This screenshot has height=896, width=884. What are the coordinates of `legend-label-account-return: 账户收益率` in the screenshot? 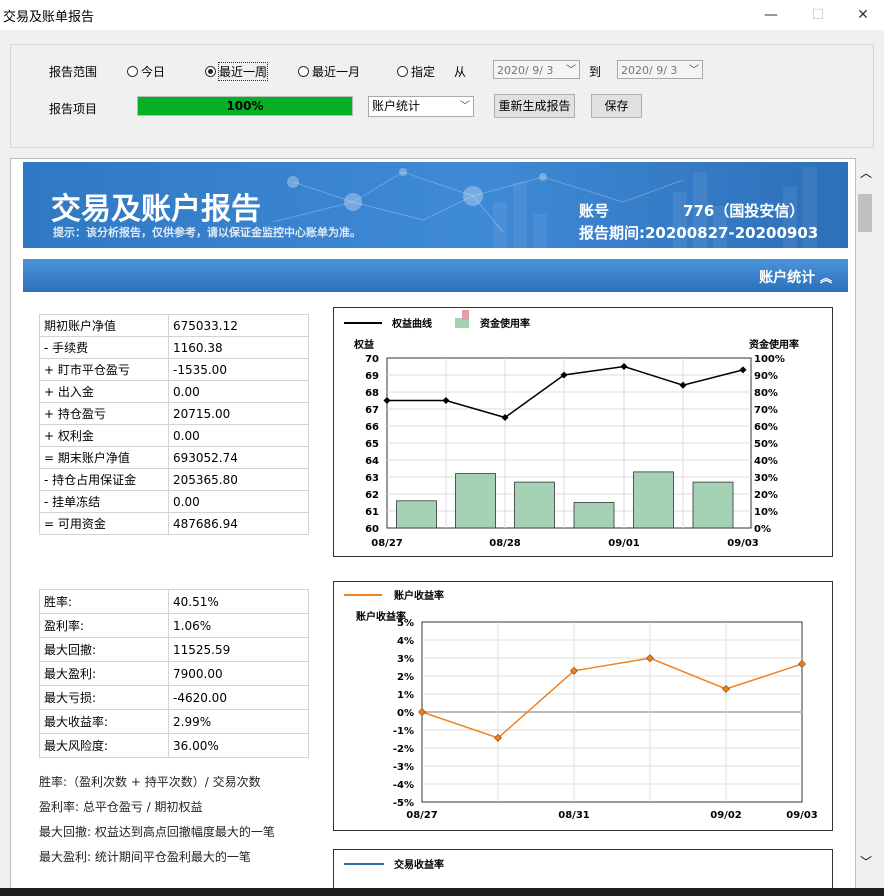 It's located at (419, 595).